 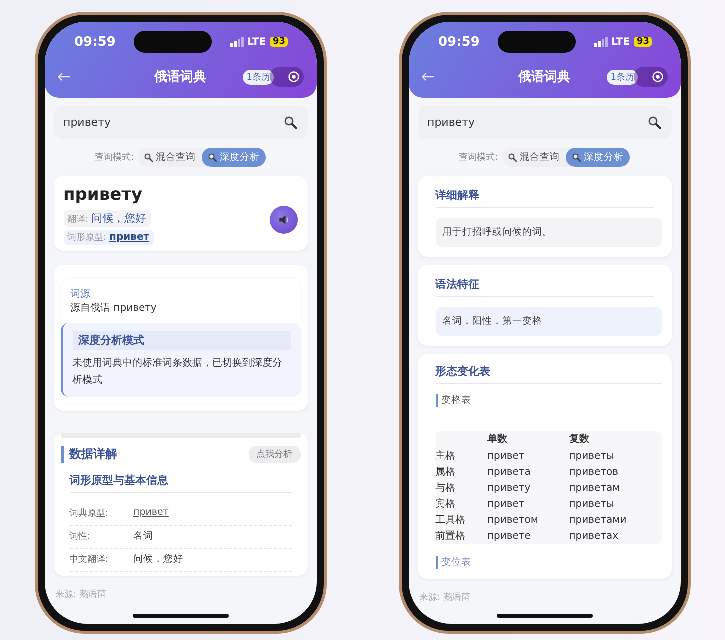 I want to click on table-cell: привете, so click(x=529, y=536).